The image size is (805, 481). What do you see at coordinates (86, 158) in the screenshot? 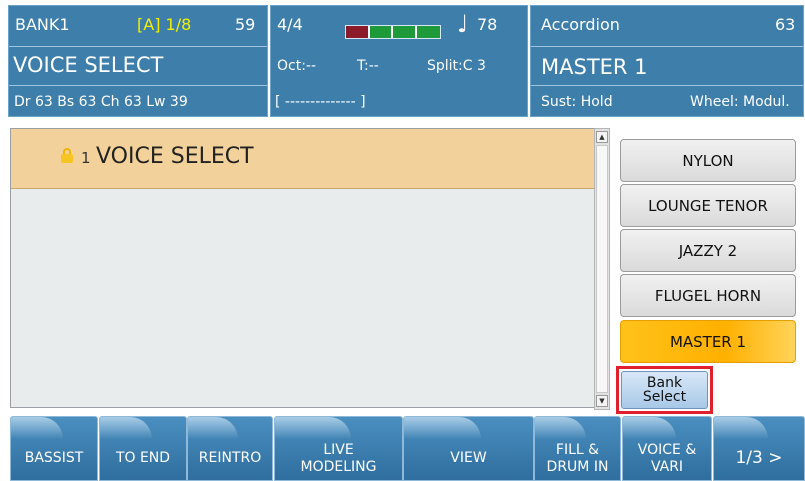
I see `list-item-number: 1` at bounding box center [86, 158].